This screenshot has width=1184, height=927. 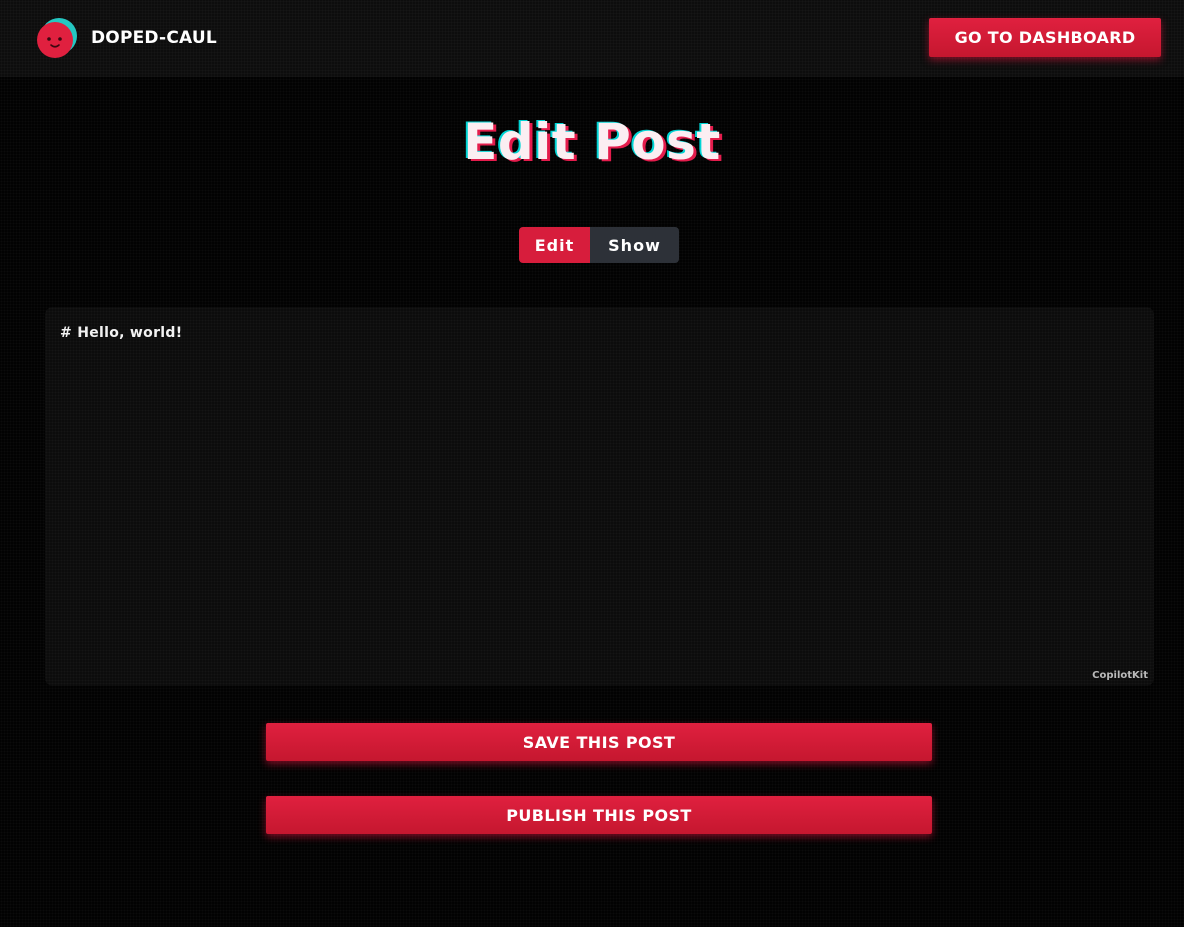 I want to click on brand-name: DOPED-CAUL, so click(x=154, y=38).